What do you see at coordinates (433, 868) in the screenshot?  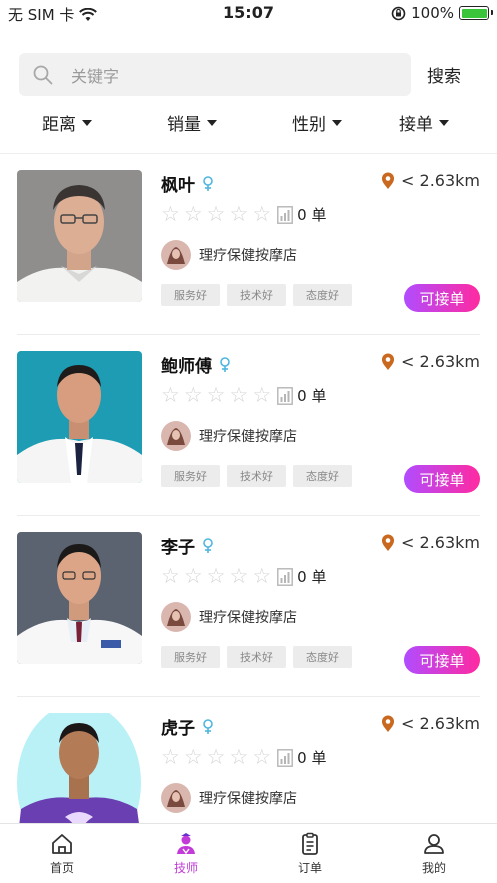 I see `tab-label: 我的` at bounding box center [433, 868].